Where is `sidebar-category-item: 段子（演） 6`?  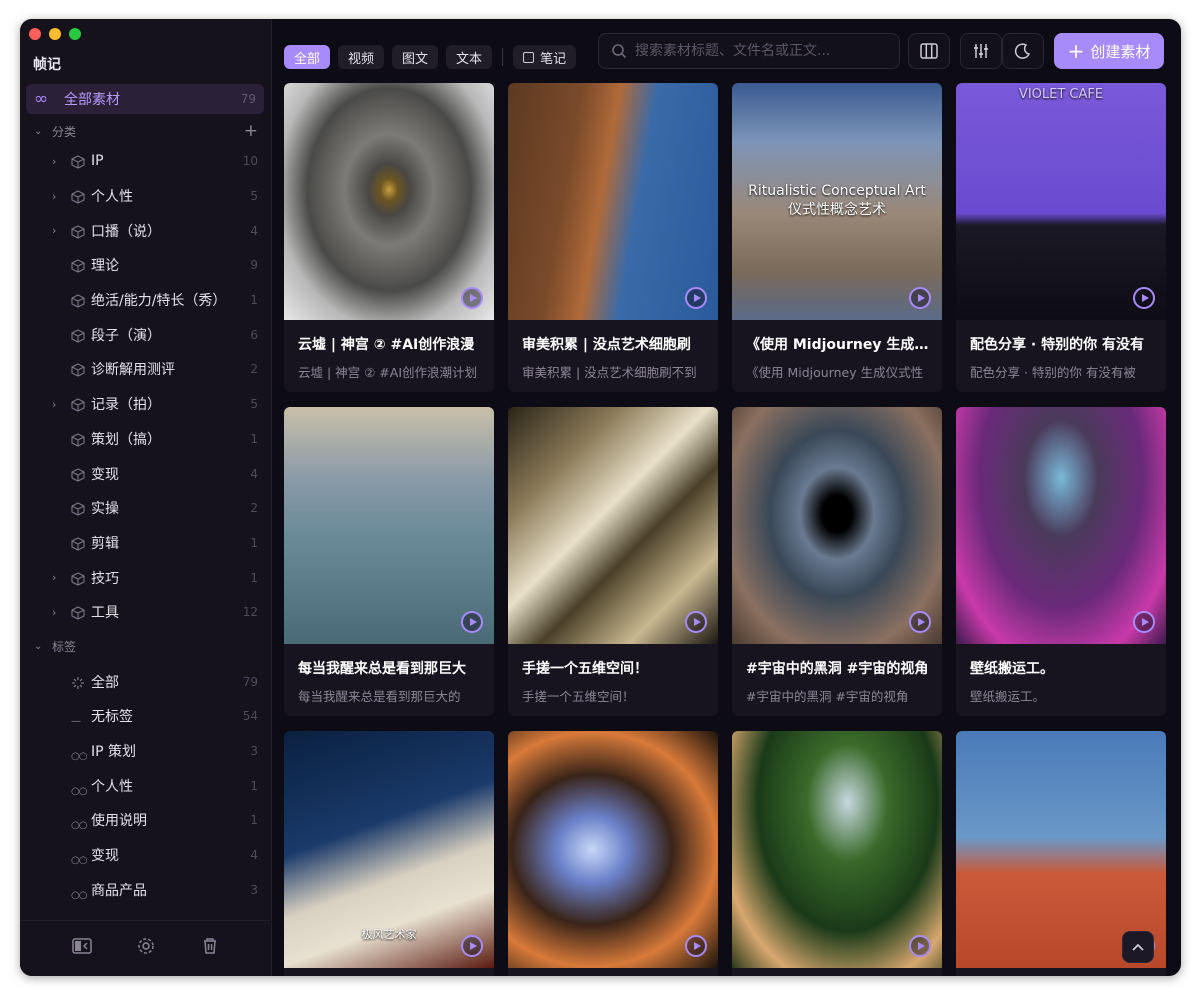 sidebar-category-item: 段子（演） 6 is located at coordinates (146, 334).